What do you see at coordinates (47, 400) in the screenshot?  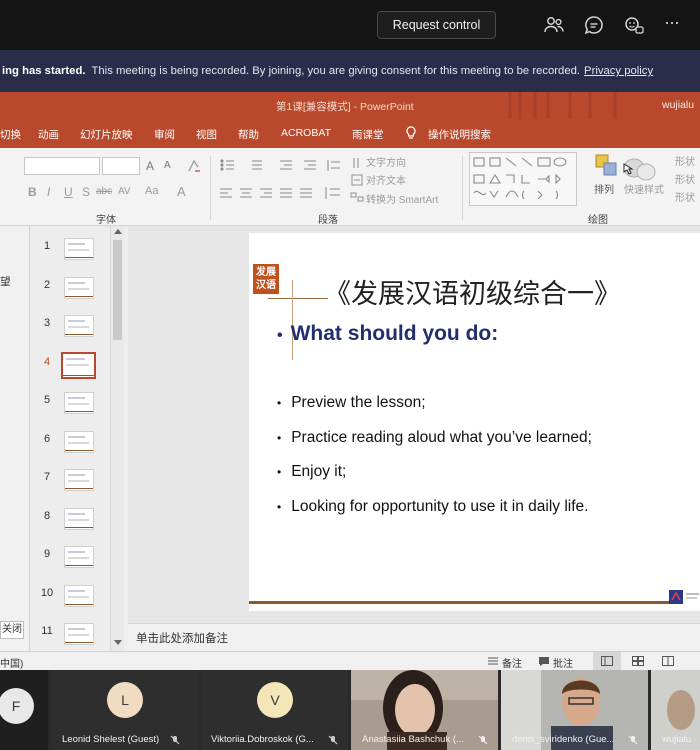 I see `thumbnail-number: 5` at bounding box center [47, 400].